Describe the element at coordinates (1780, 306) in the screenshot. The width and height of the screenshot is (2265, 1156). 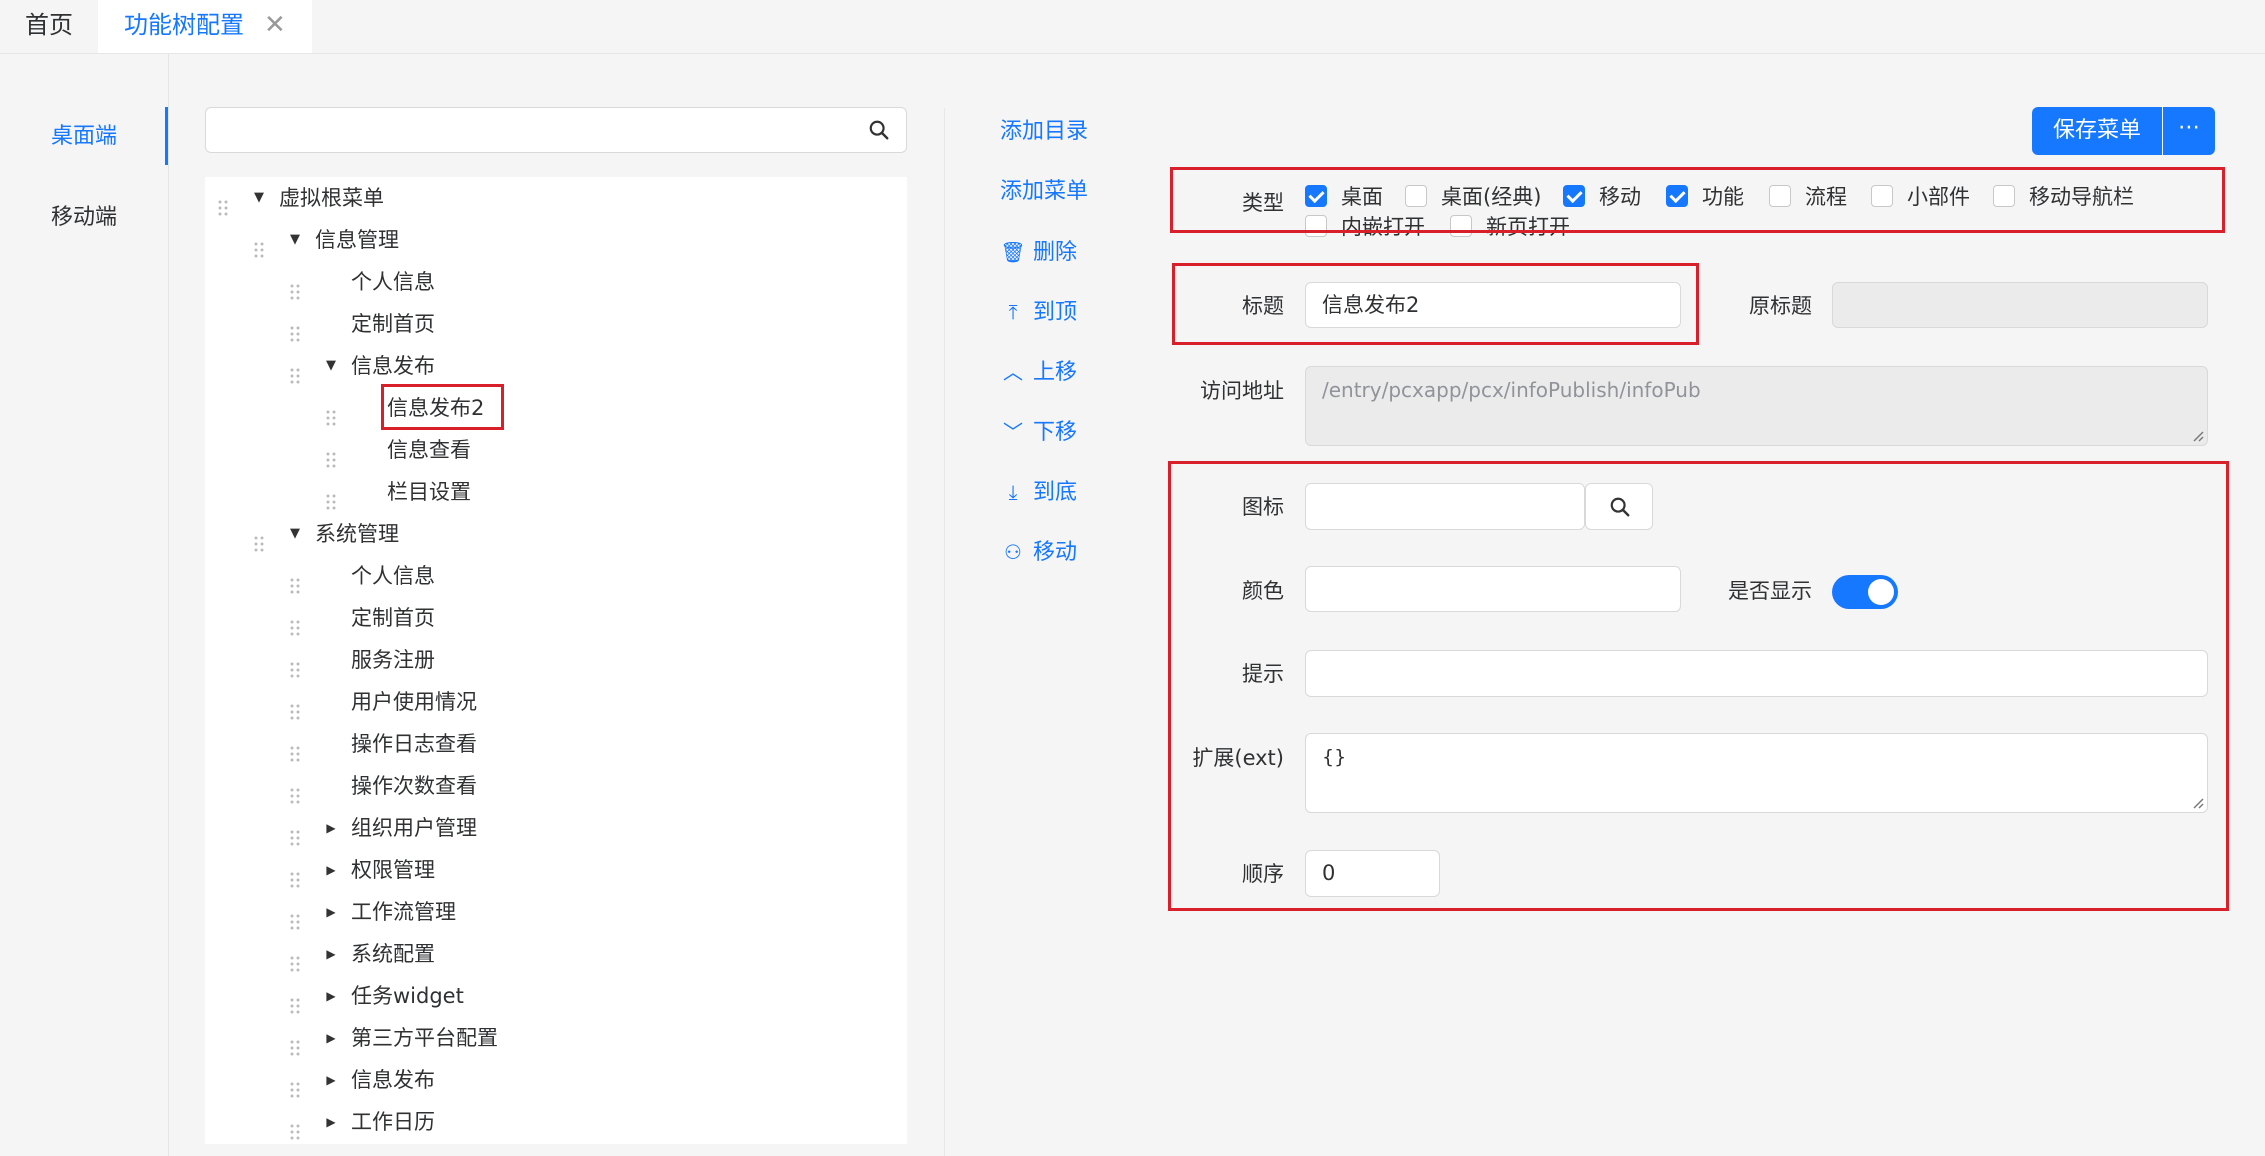
I see `original-title-label: 原标题` at that location.